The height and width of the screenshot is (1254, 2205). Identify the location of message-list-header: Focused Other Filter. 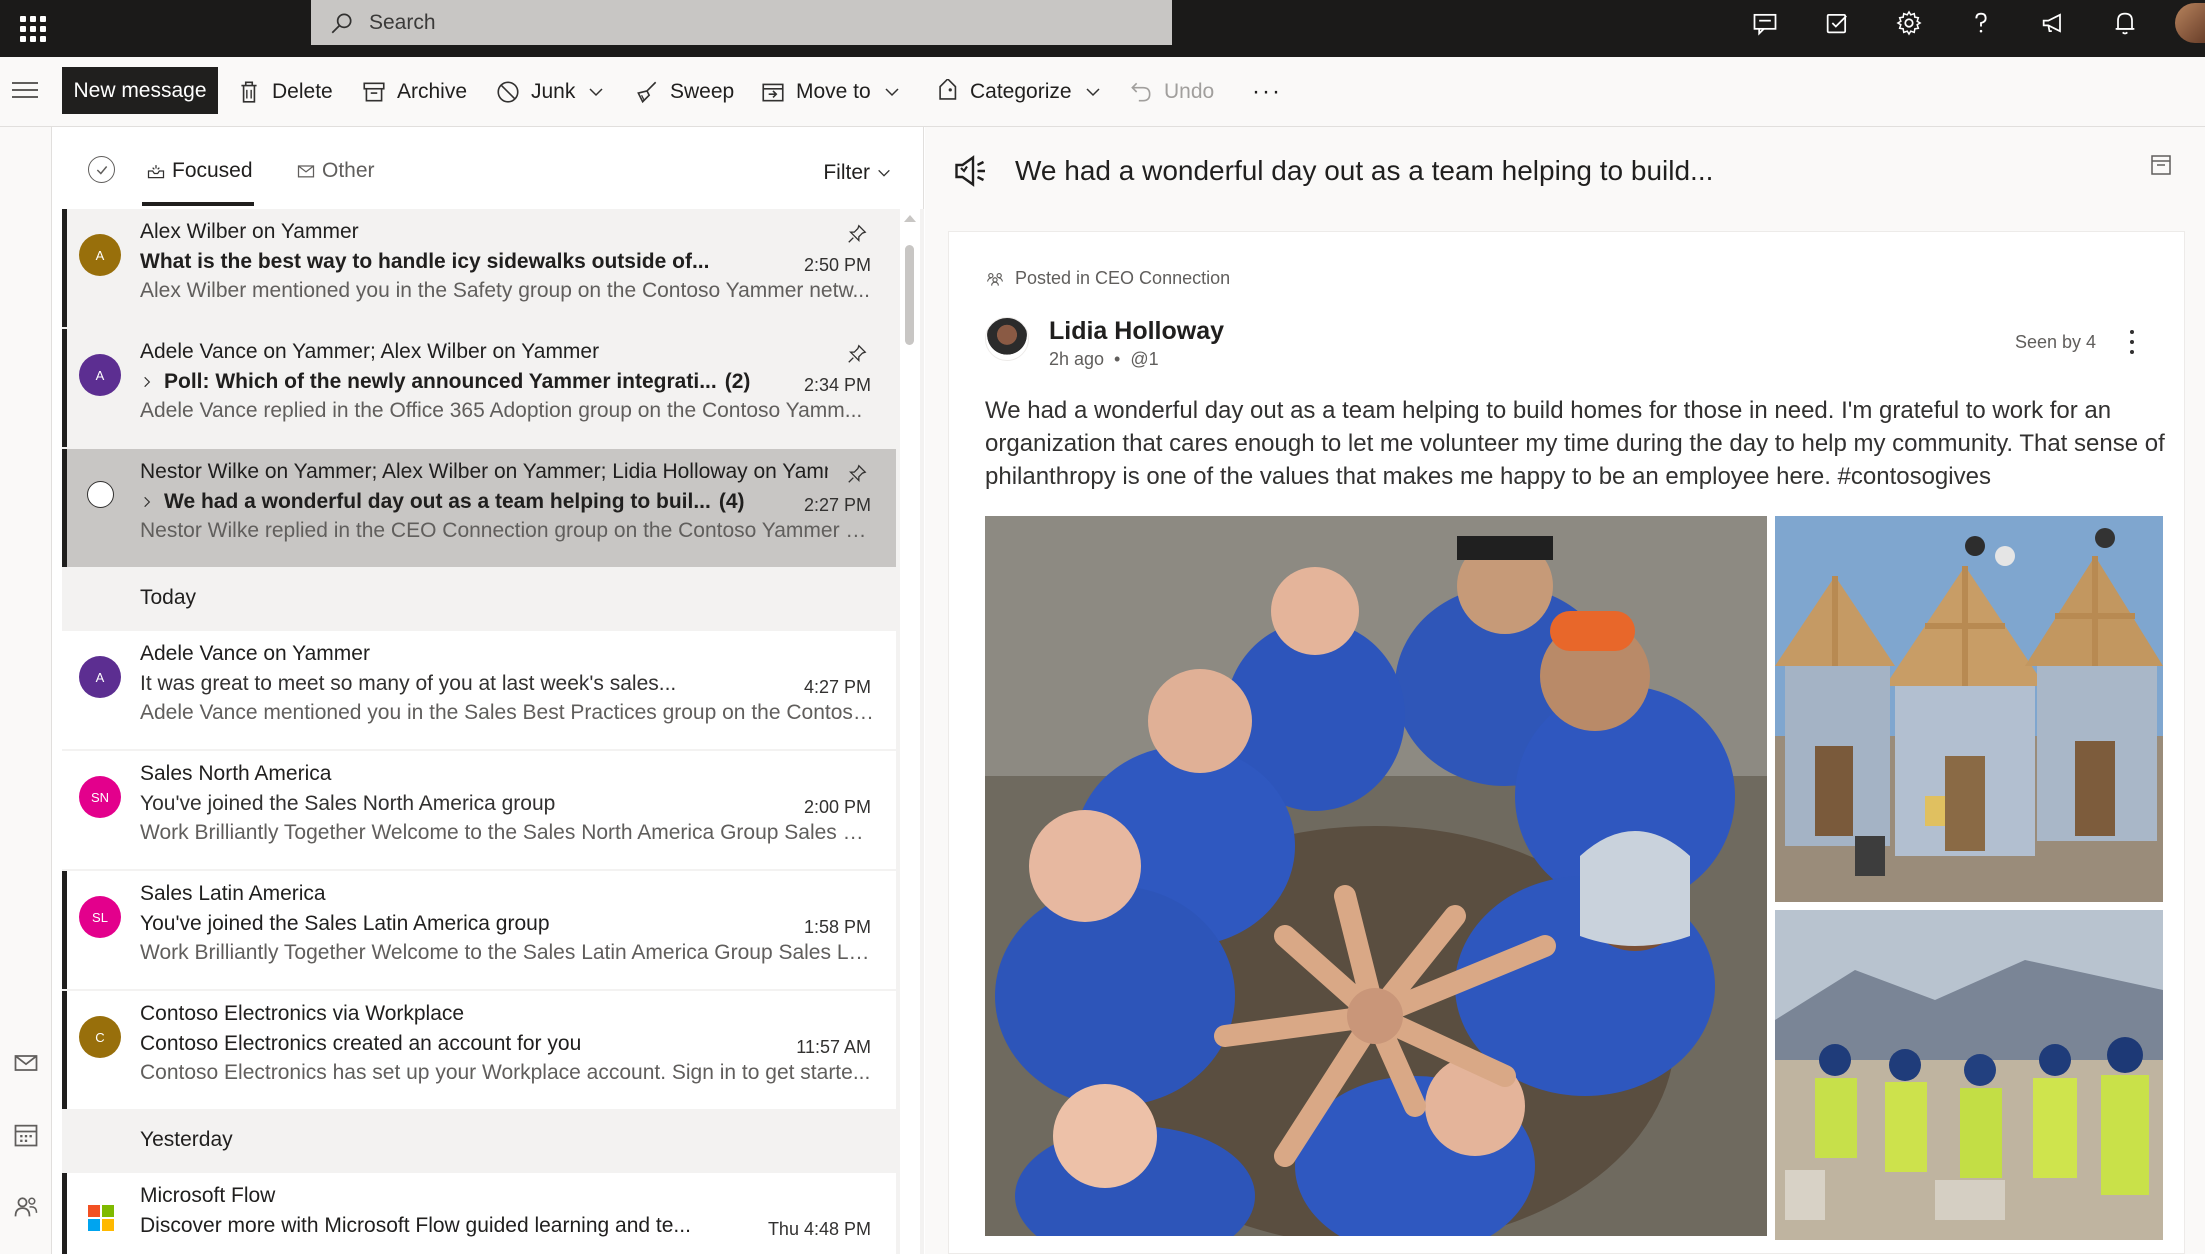
(493, 168).